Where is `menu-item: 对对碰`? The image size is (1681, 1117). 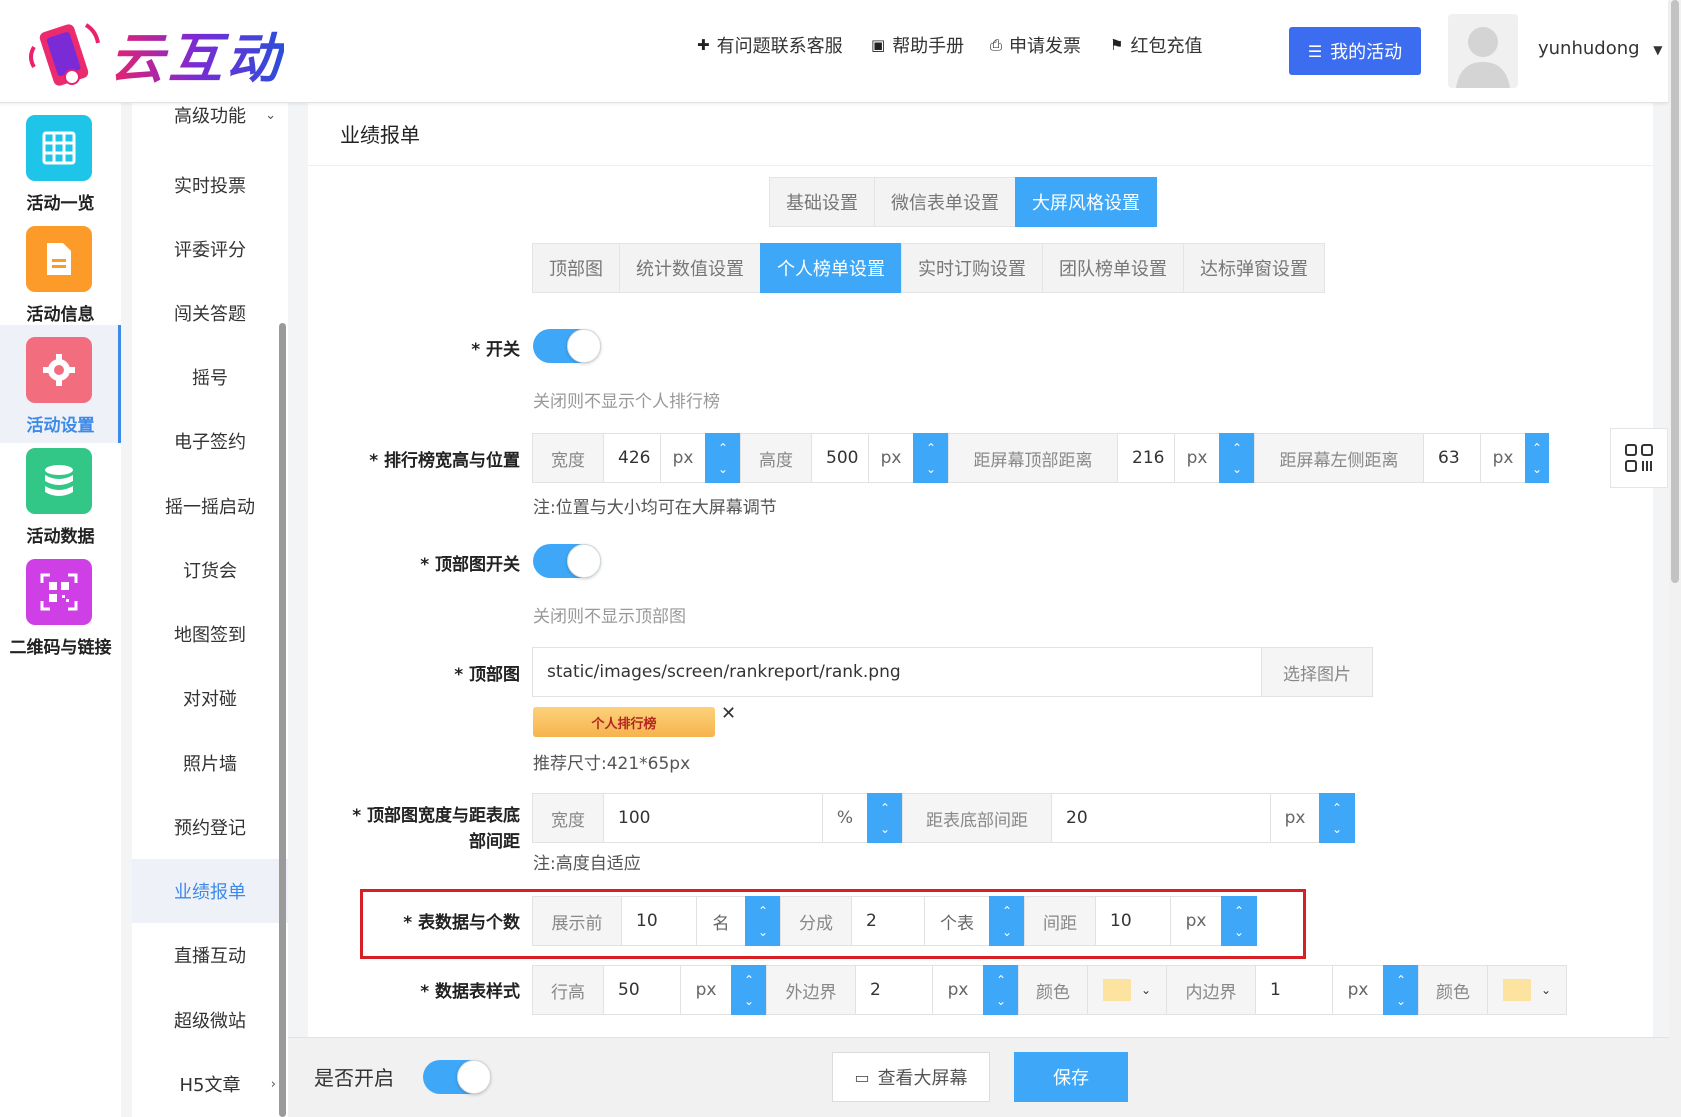
menu-item: 对对碰 is located at coordinates (210, 698).